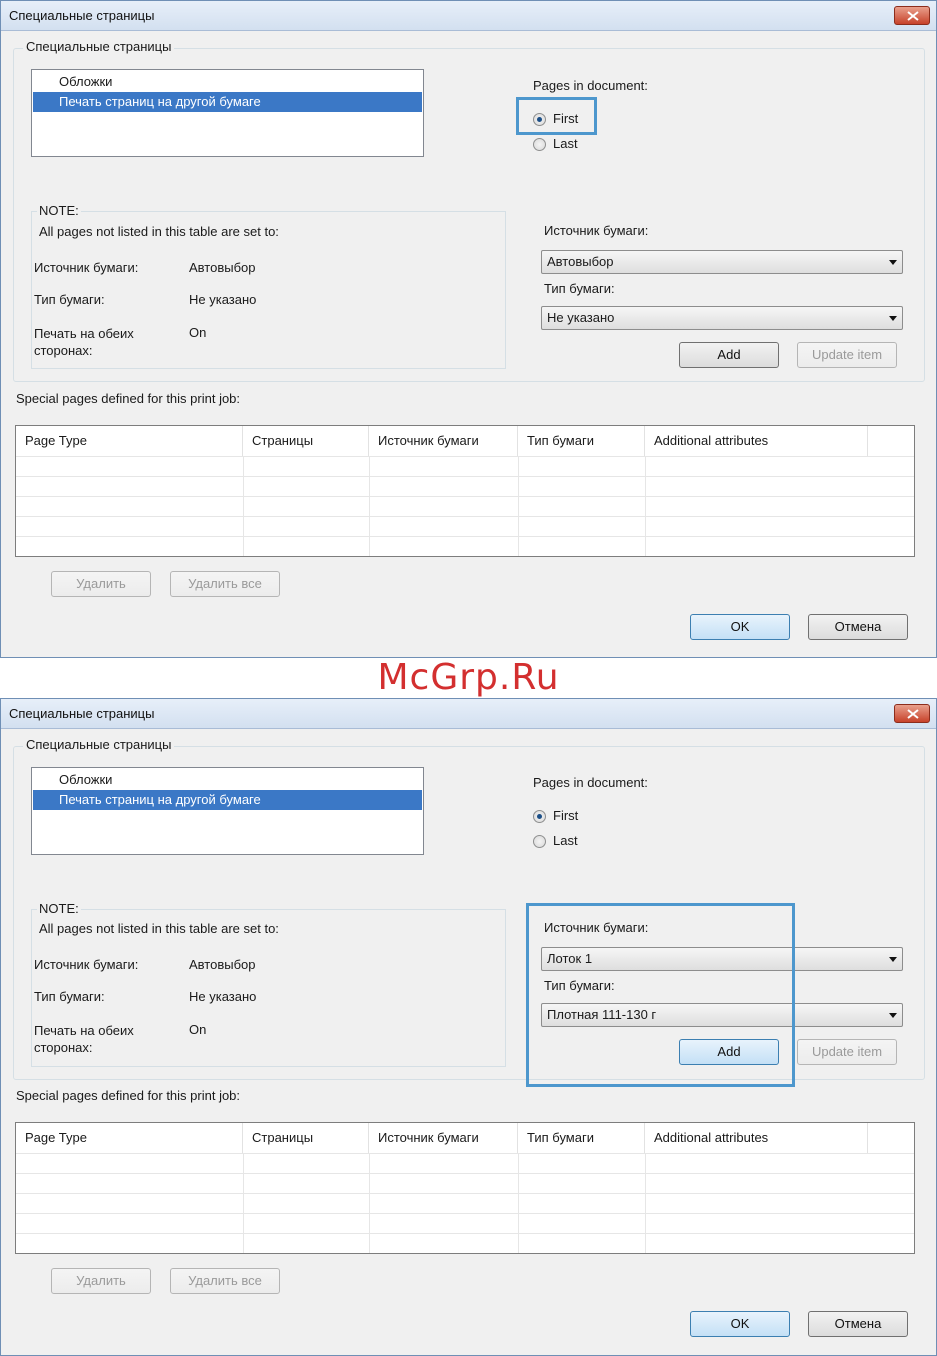 Image resolution: width=937 pixels, height=1356 pixels. I want to click on watermark: McGrp.Ru, so click(468, 677).